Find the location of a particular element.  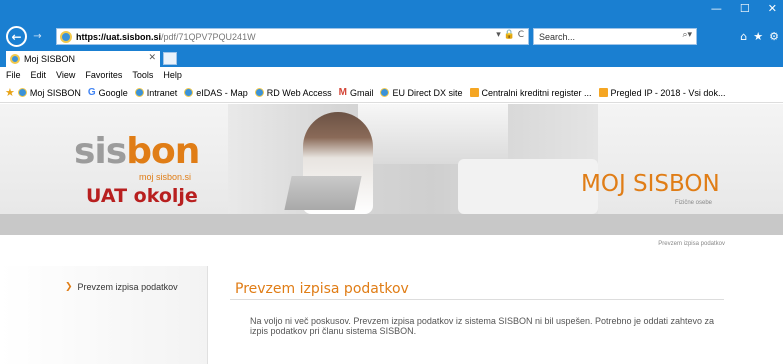

tab-strip: Moj SISBON ✕ is located at coordinates (391, 58).